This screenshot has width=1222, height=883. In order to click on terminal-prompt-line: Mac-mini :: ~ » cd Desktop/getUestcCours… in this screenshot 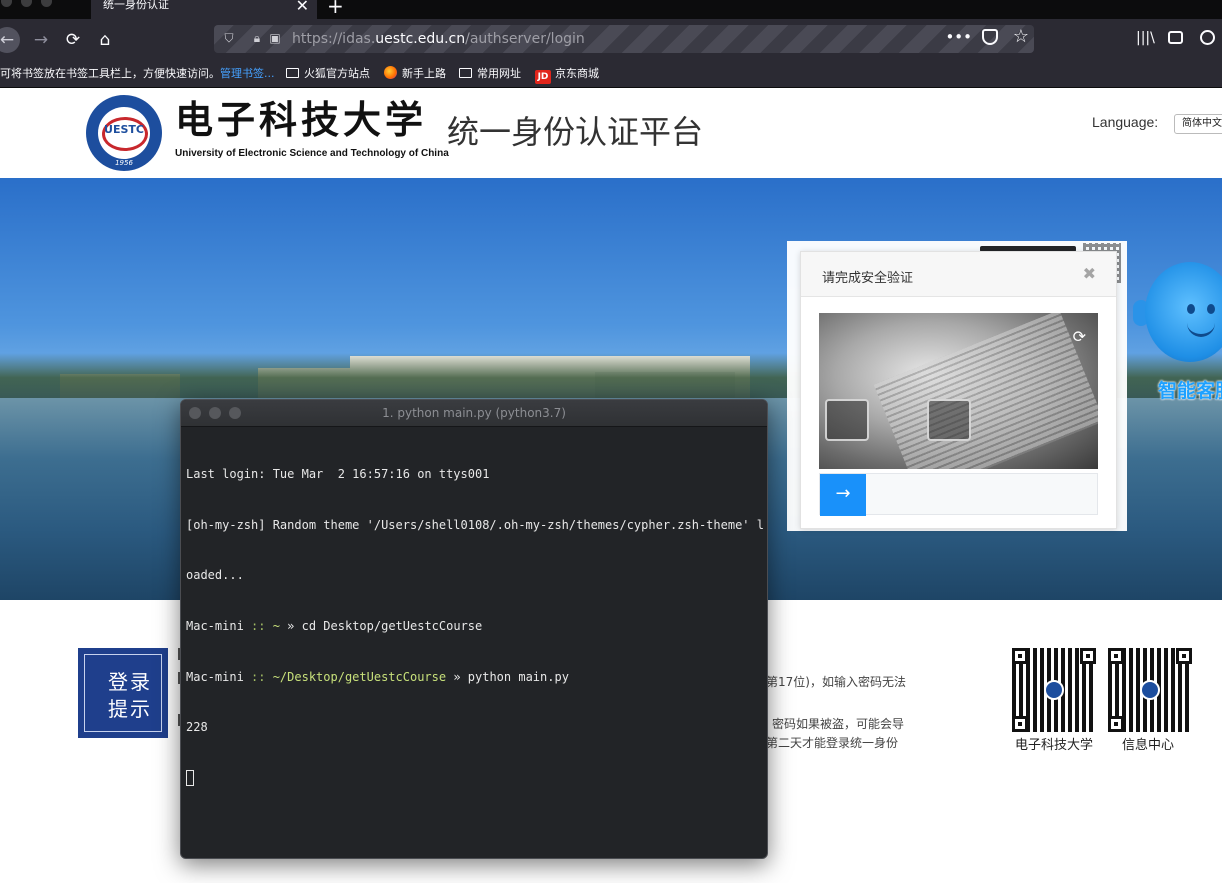, I will do `click(474, 626)`.